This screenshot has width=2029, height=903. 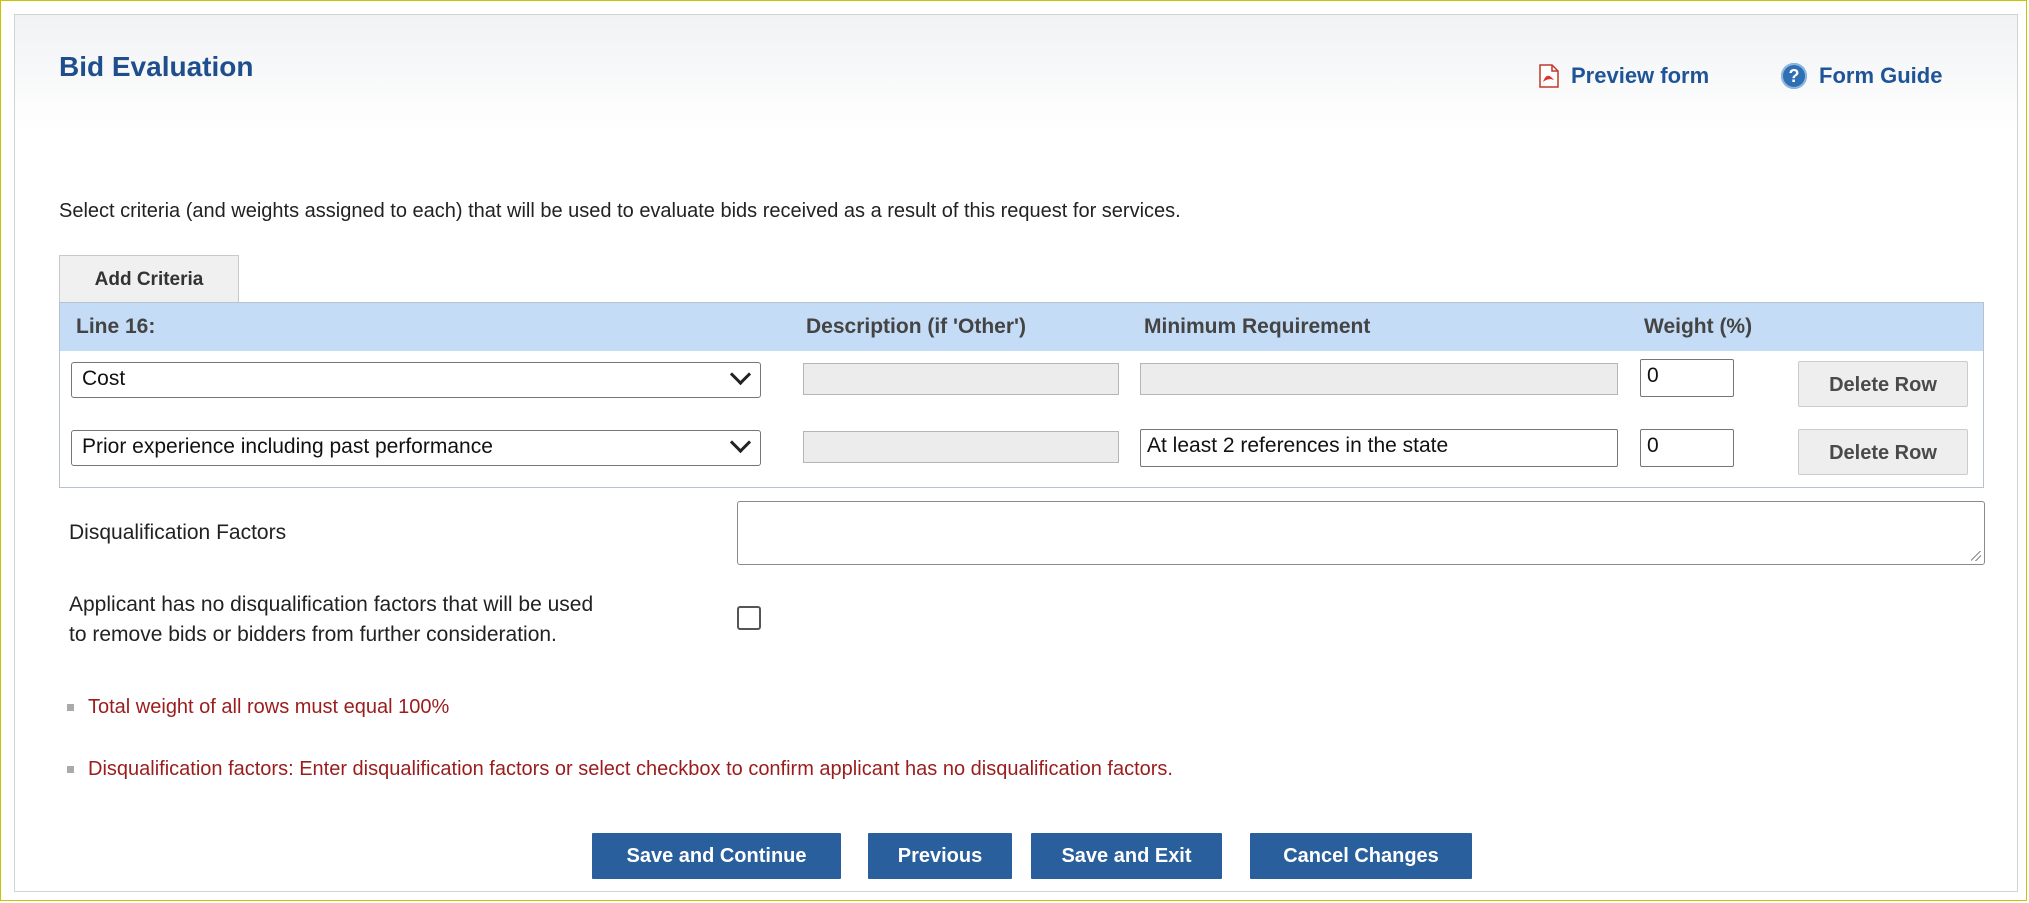 I want to click on minimum-requirement-input, so click(x=1379, y=379).